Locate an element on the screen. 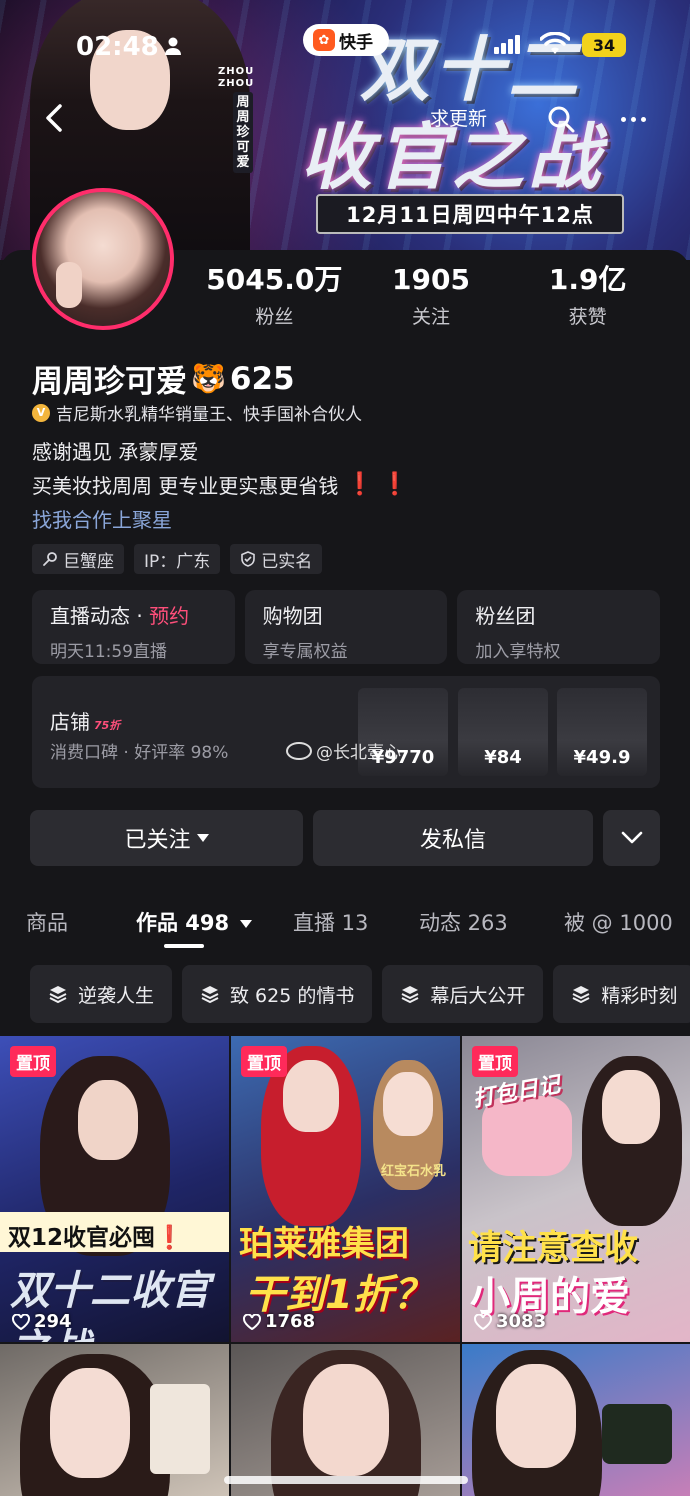  chevron-down-icon is located at coordinates (631, 837).